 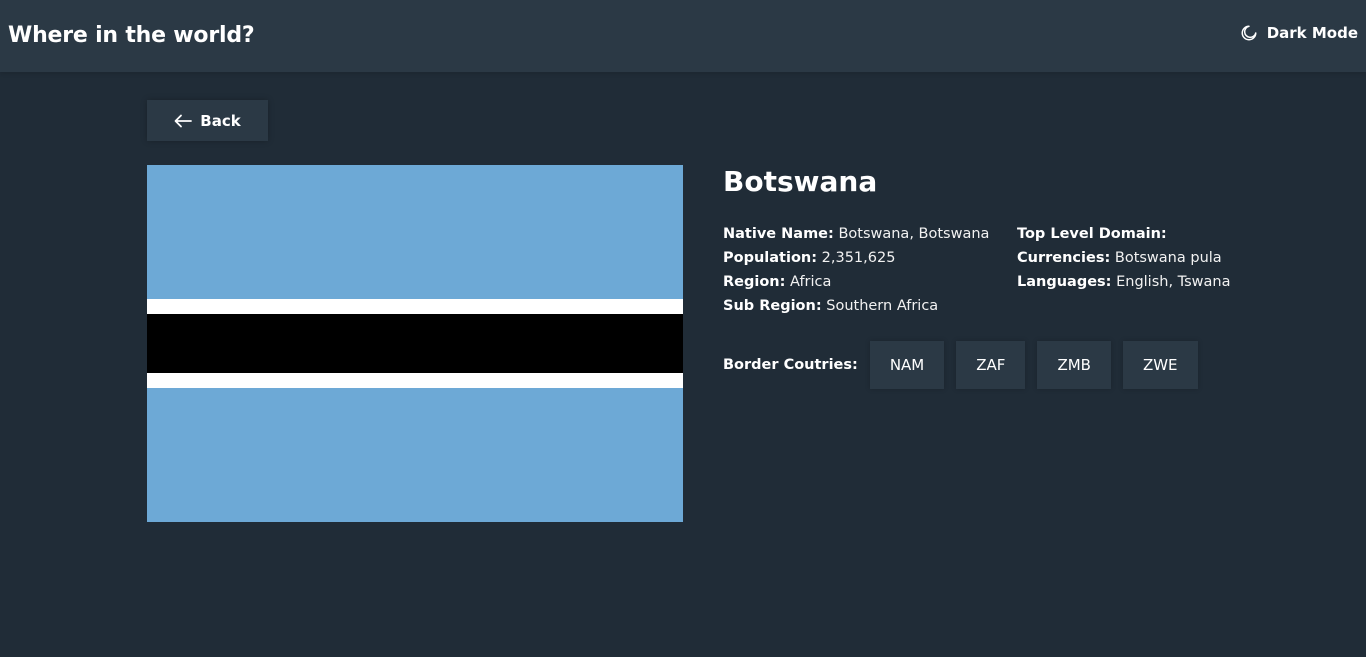 I want to click on sub-region-value: Southern Africa, so click(x=882, y=306).